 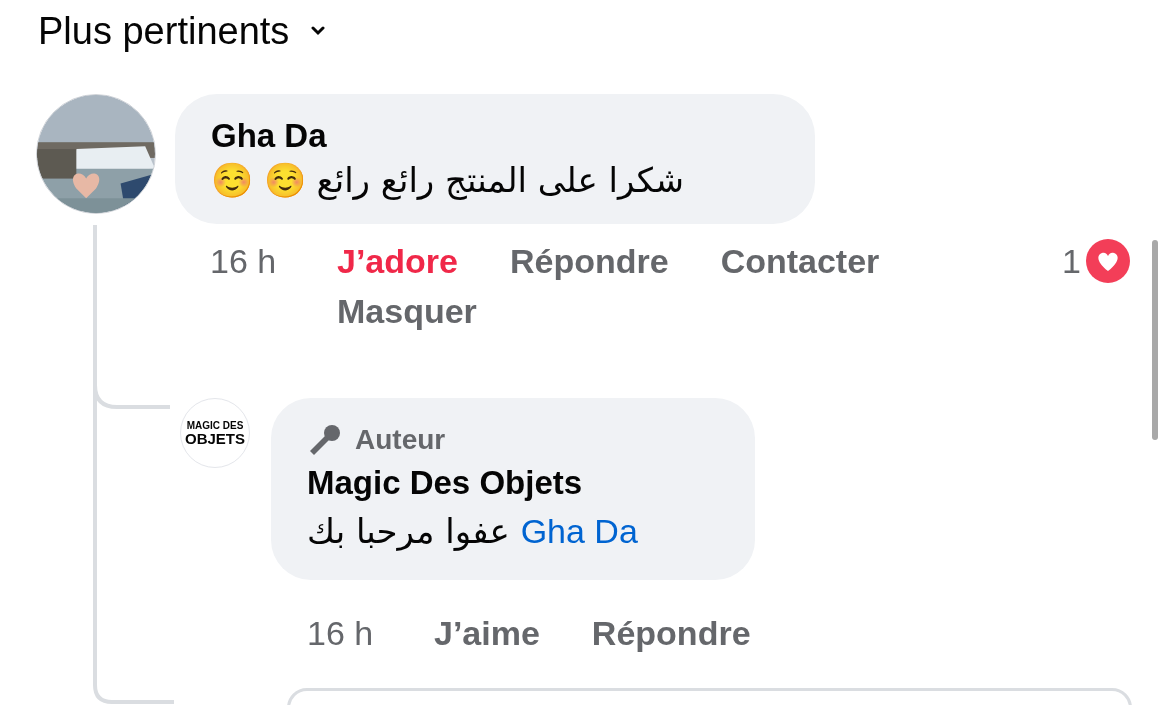 I want to click on chevron-down-icon, so click(x=318, y=31).